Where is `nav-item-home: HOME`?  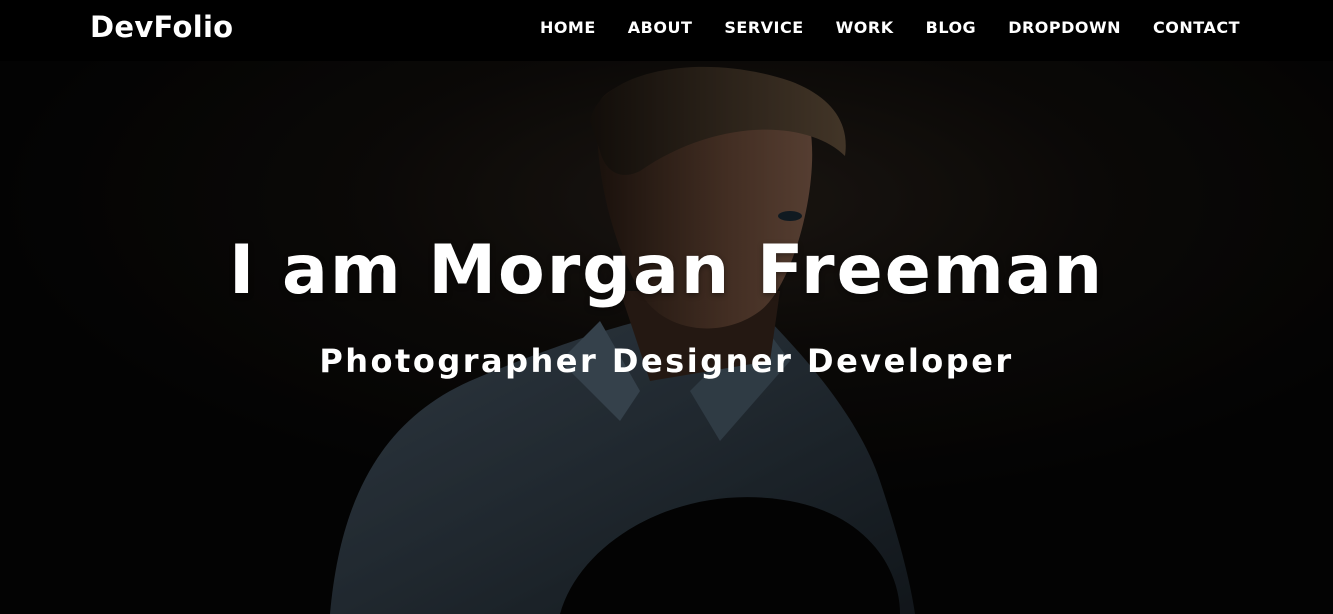 nav-item-home: HOME is located at coordinates (568, 28).